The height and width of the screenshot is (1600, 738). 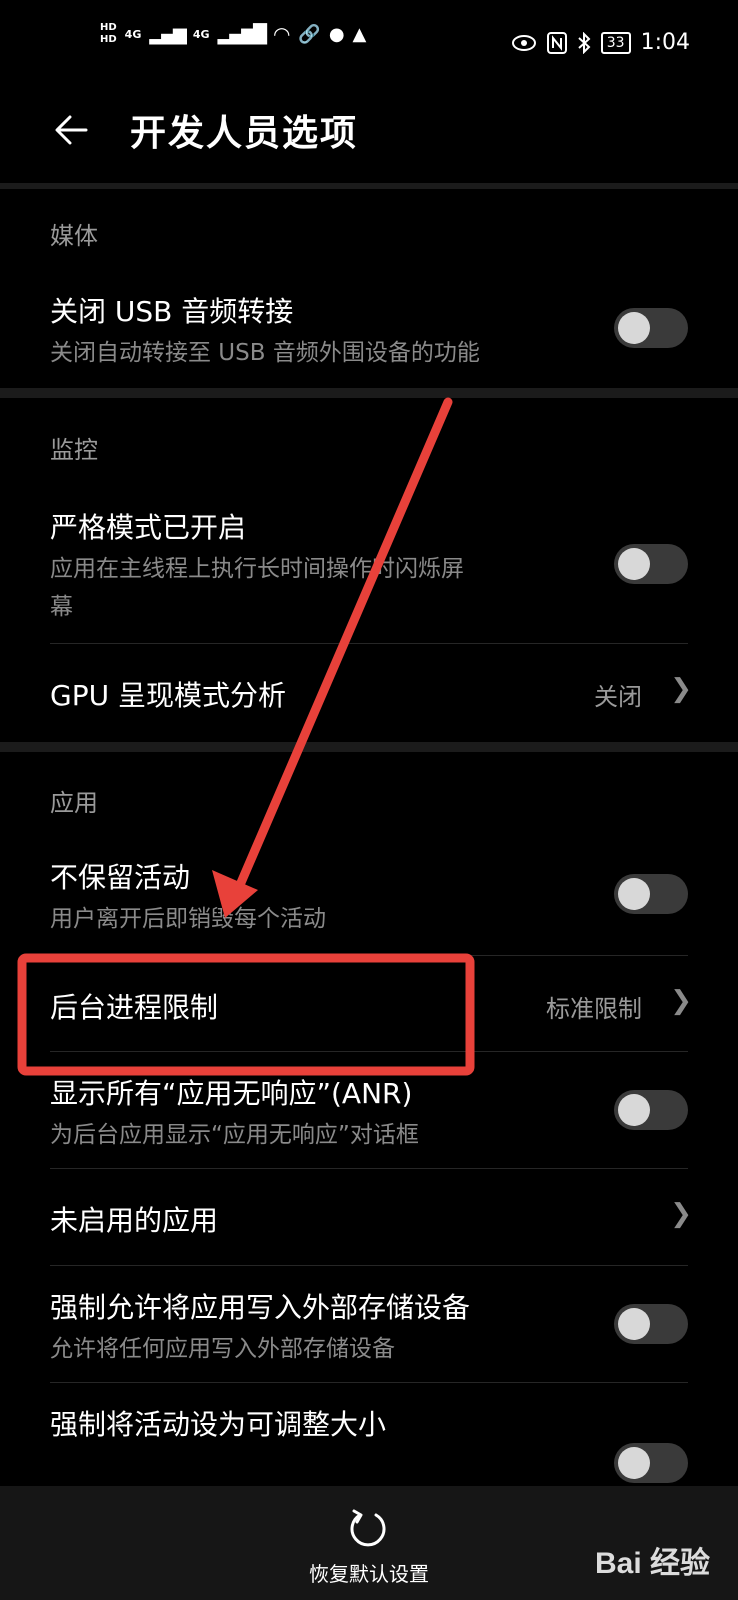 I want to click on battery-icon: 33, so click(x=615, y=42).